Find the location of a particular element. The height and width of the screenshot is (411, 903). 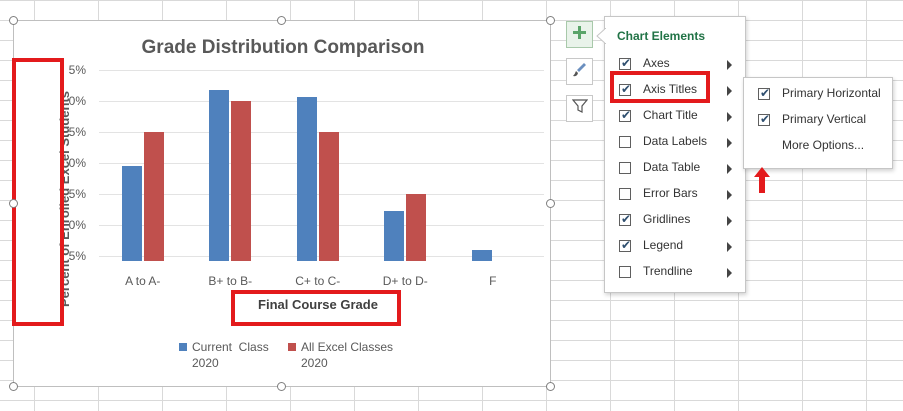

paintbrush-icon is located at coordinates (579, 72).